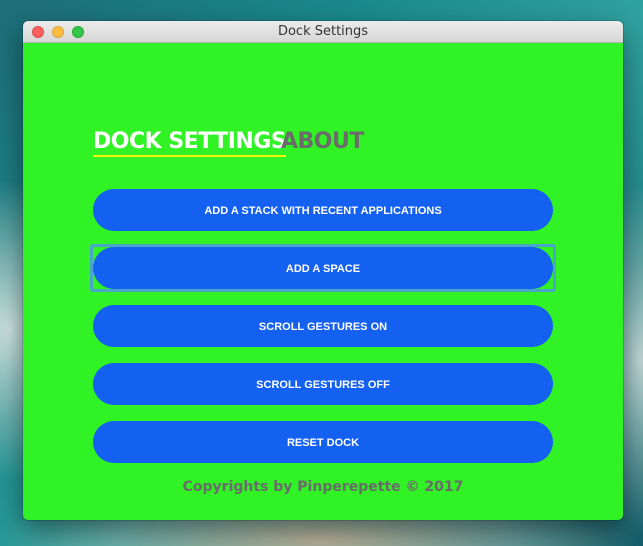 Image resolution: width=643 pixels, height=546 pixels. I want to click on window-title: Dock Settings, so click(323, 31).